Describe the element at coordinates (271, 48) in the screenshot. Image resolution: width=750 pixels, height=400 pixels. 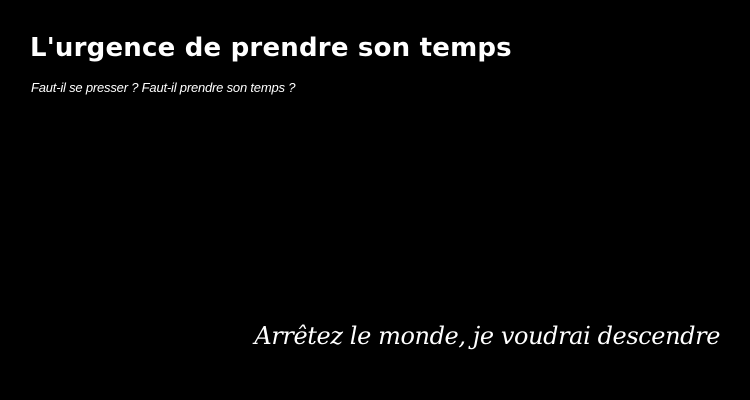
I see `site-title: L'urgence de prendre son temps` at that location.